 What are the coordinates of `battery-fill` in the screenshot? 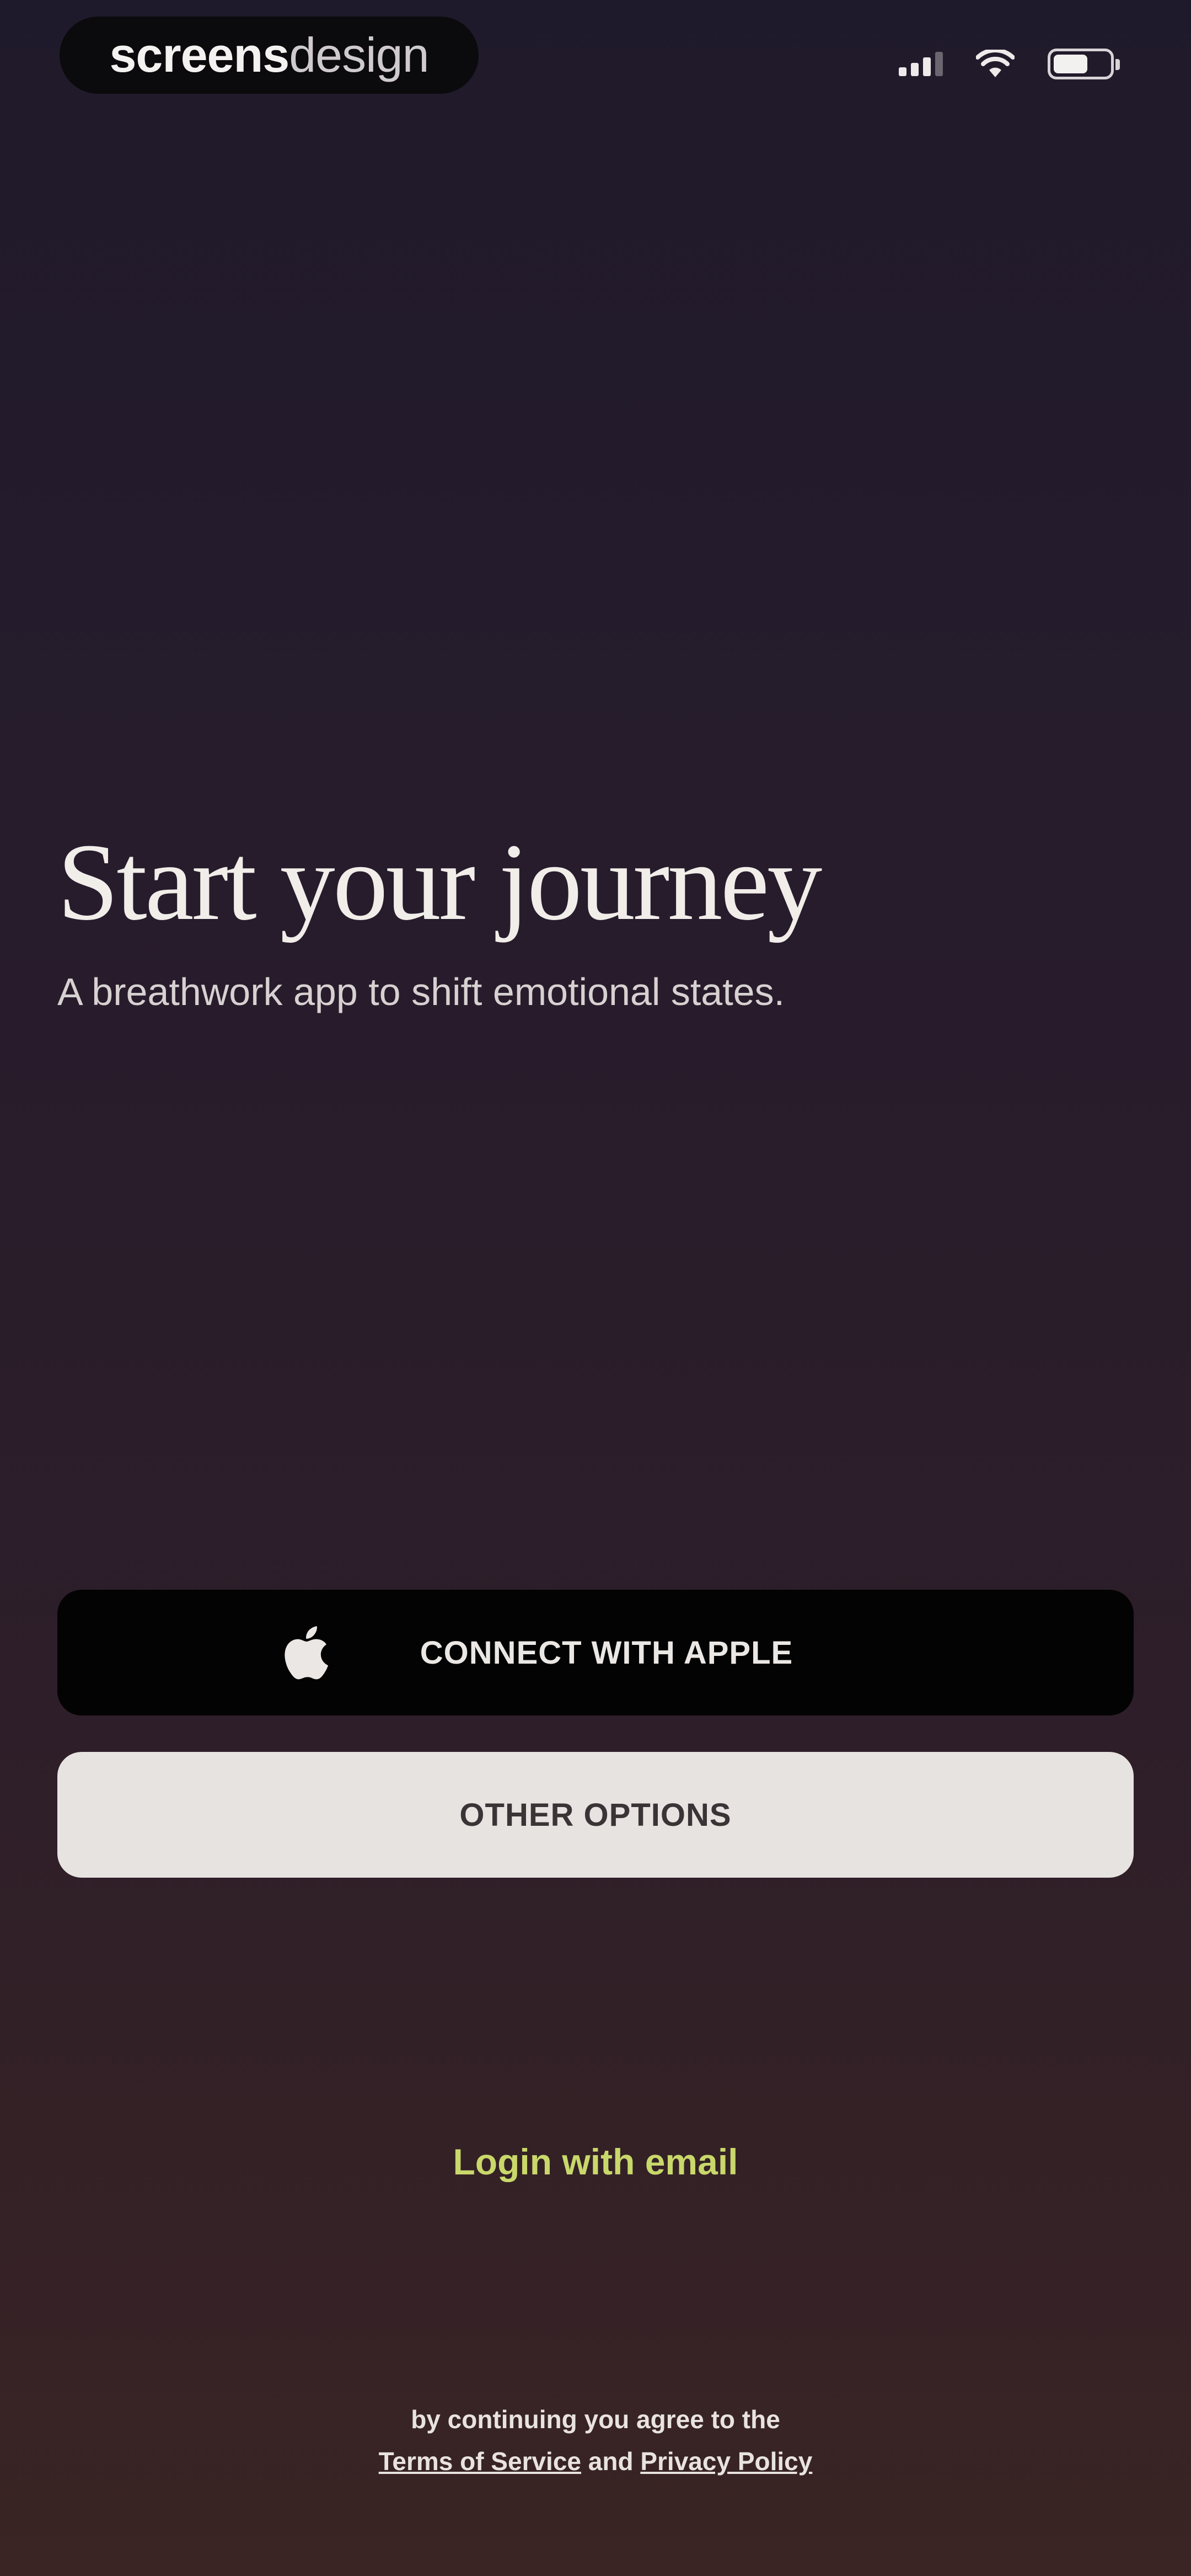 It's located at (1070, 64).